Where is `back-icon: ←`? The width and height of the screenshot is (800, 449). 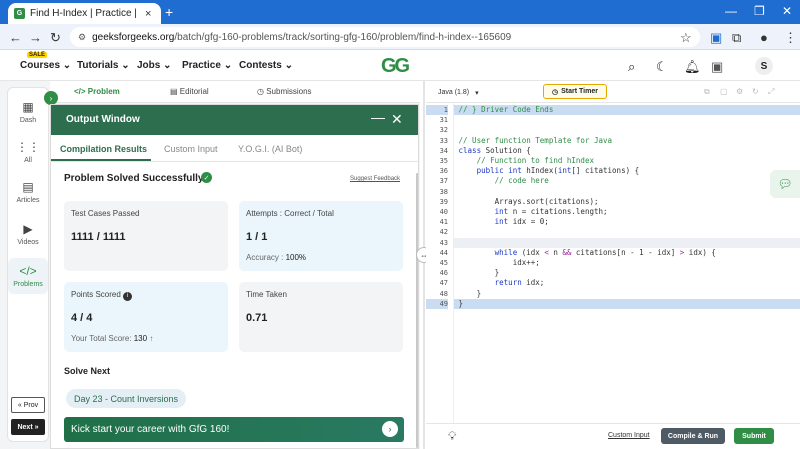 back-icon: ← is located at coordinates (15, 37).